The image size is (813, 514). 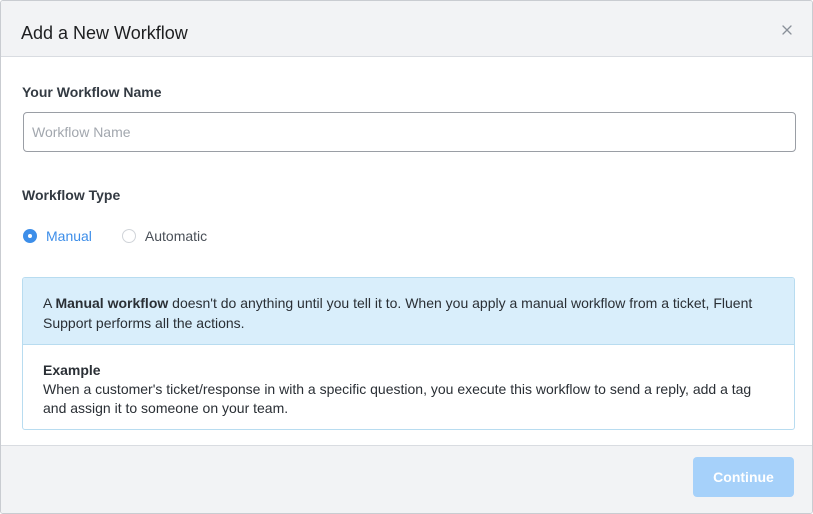 I want to click on modal-footer: Continue, so click(x=406, y=479).